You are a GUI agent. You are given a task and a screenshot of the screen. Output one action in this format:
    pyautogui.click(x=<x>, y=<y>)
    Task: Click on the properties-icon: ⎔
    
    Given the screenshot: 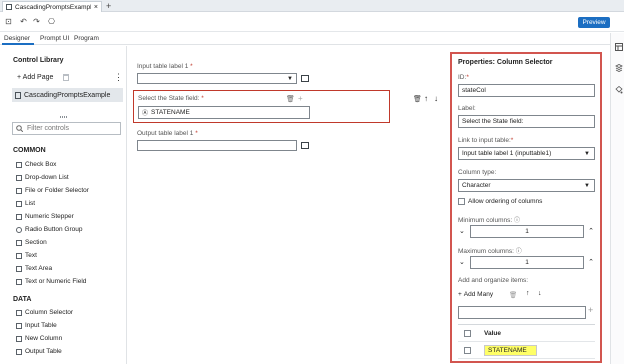 What is the action you would take?
    pyautogui.click(x=51, y=21)
    